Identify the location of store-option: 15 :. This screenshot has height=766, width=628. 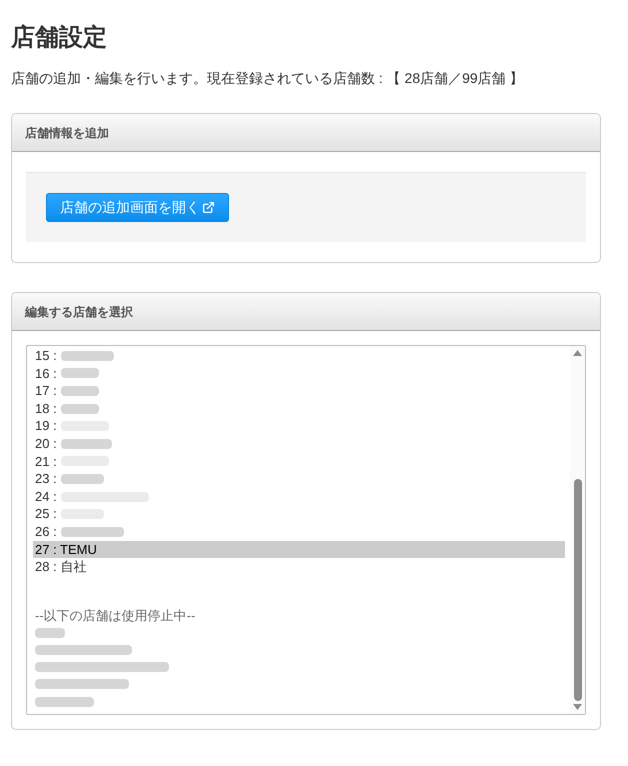
(299, 356).